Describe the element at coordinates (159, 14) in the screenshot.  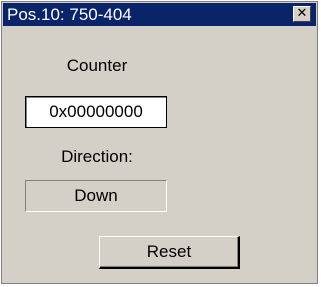
I see `title-bar: Pos.10: 750-404 ✕` at that location.